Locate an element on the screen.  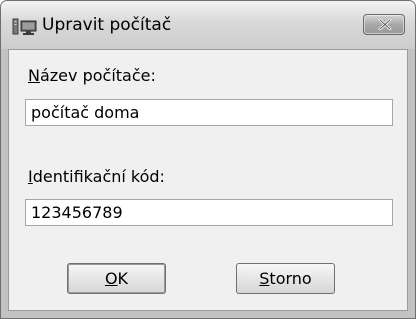
identification-code-label-text: dentifikační kód: is located at coordinates (98, 176).